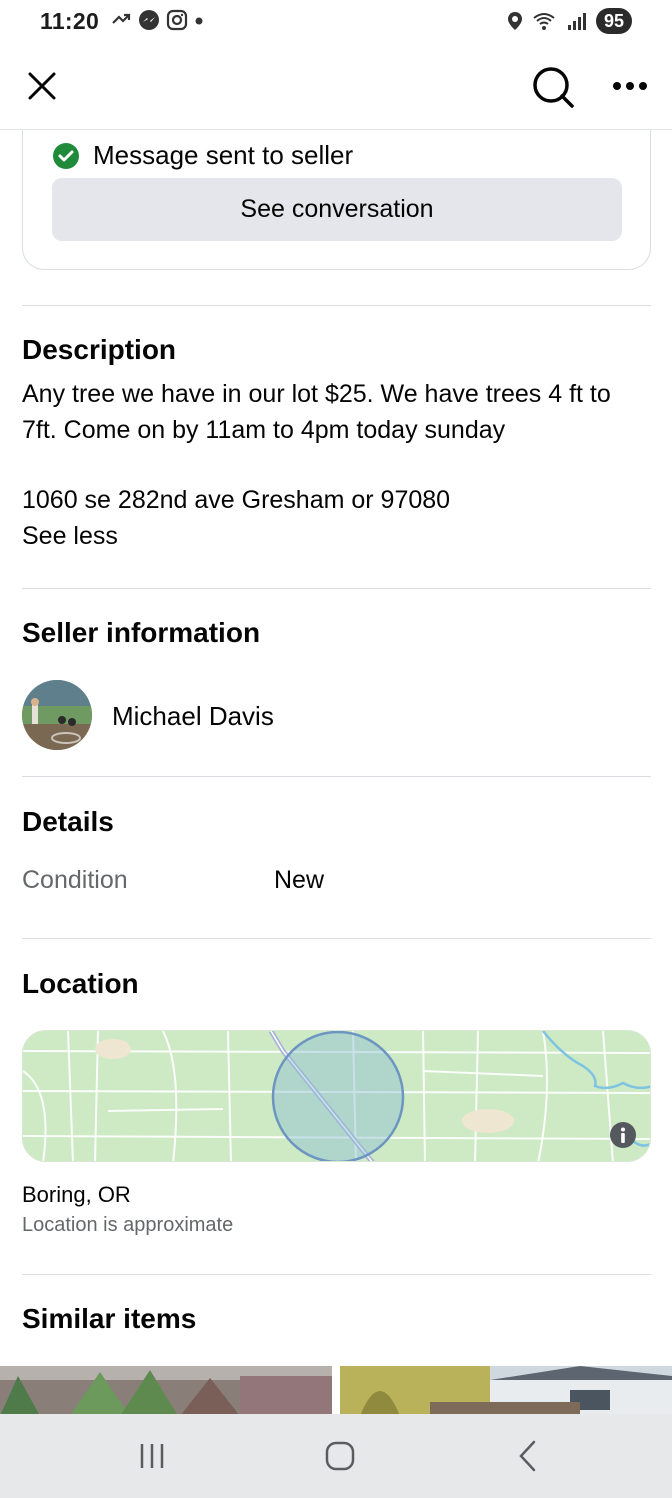  I want to click on seller-avatar, so click(57, 715).